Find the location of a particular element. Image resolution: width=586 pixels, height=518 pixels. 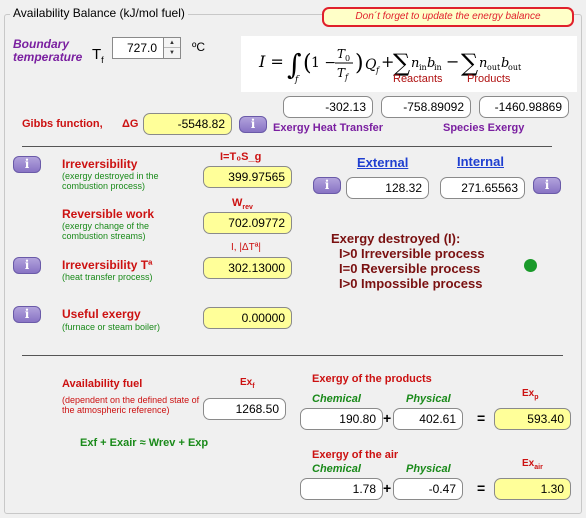

exf-subscript: f is located at coordinates (253, 386).